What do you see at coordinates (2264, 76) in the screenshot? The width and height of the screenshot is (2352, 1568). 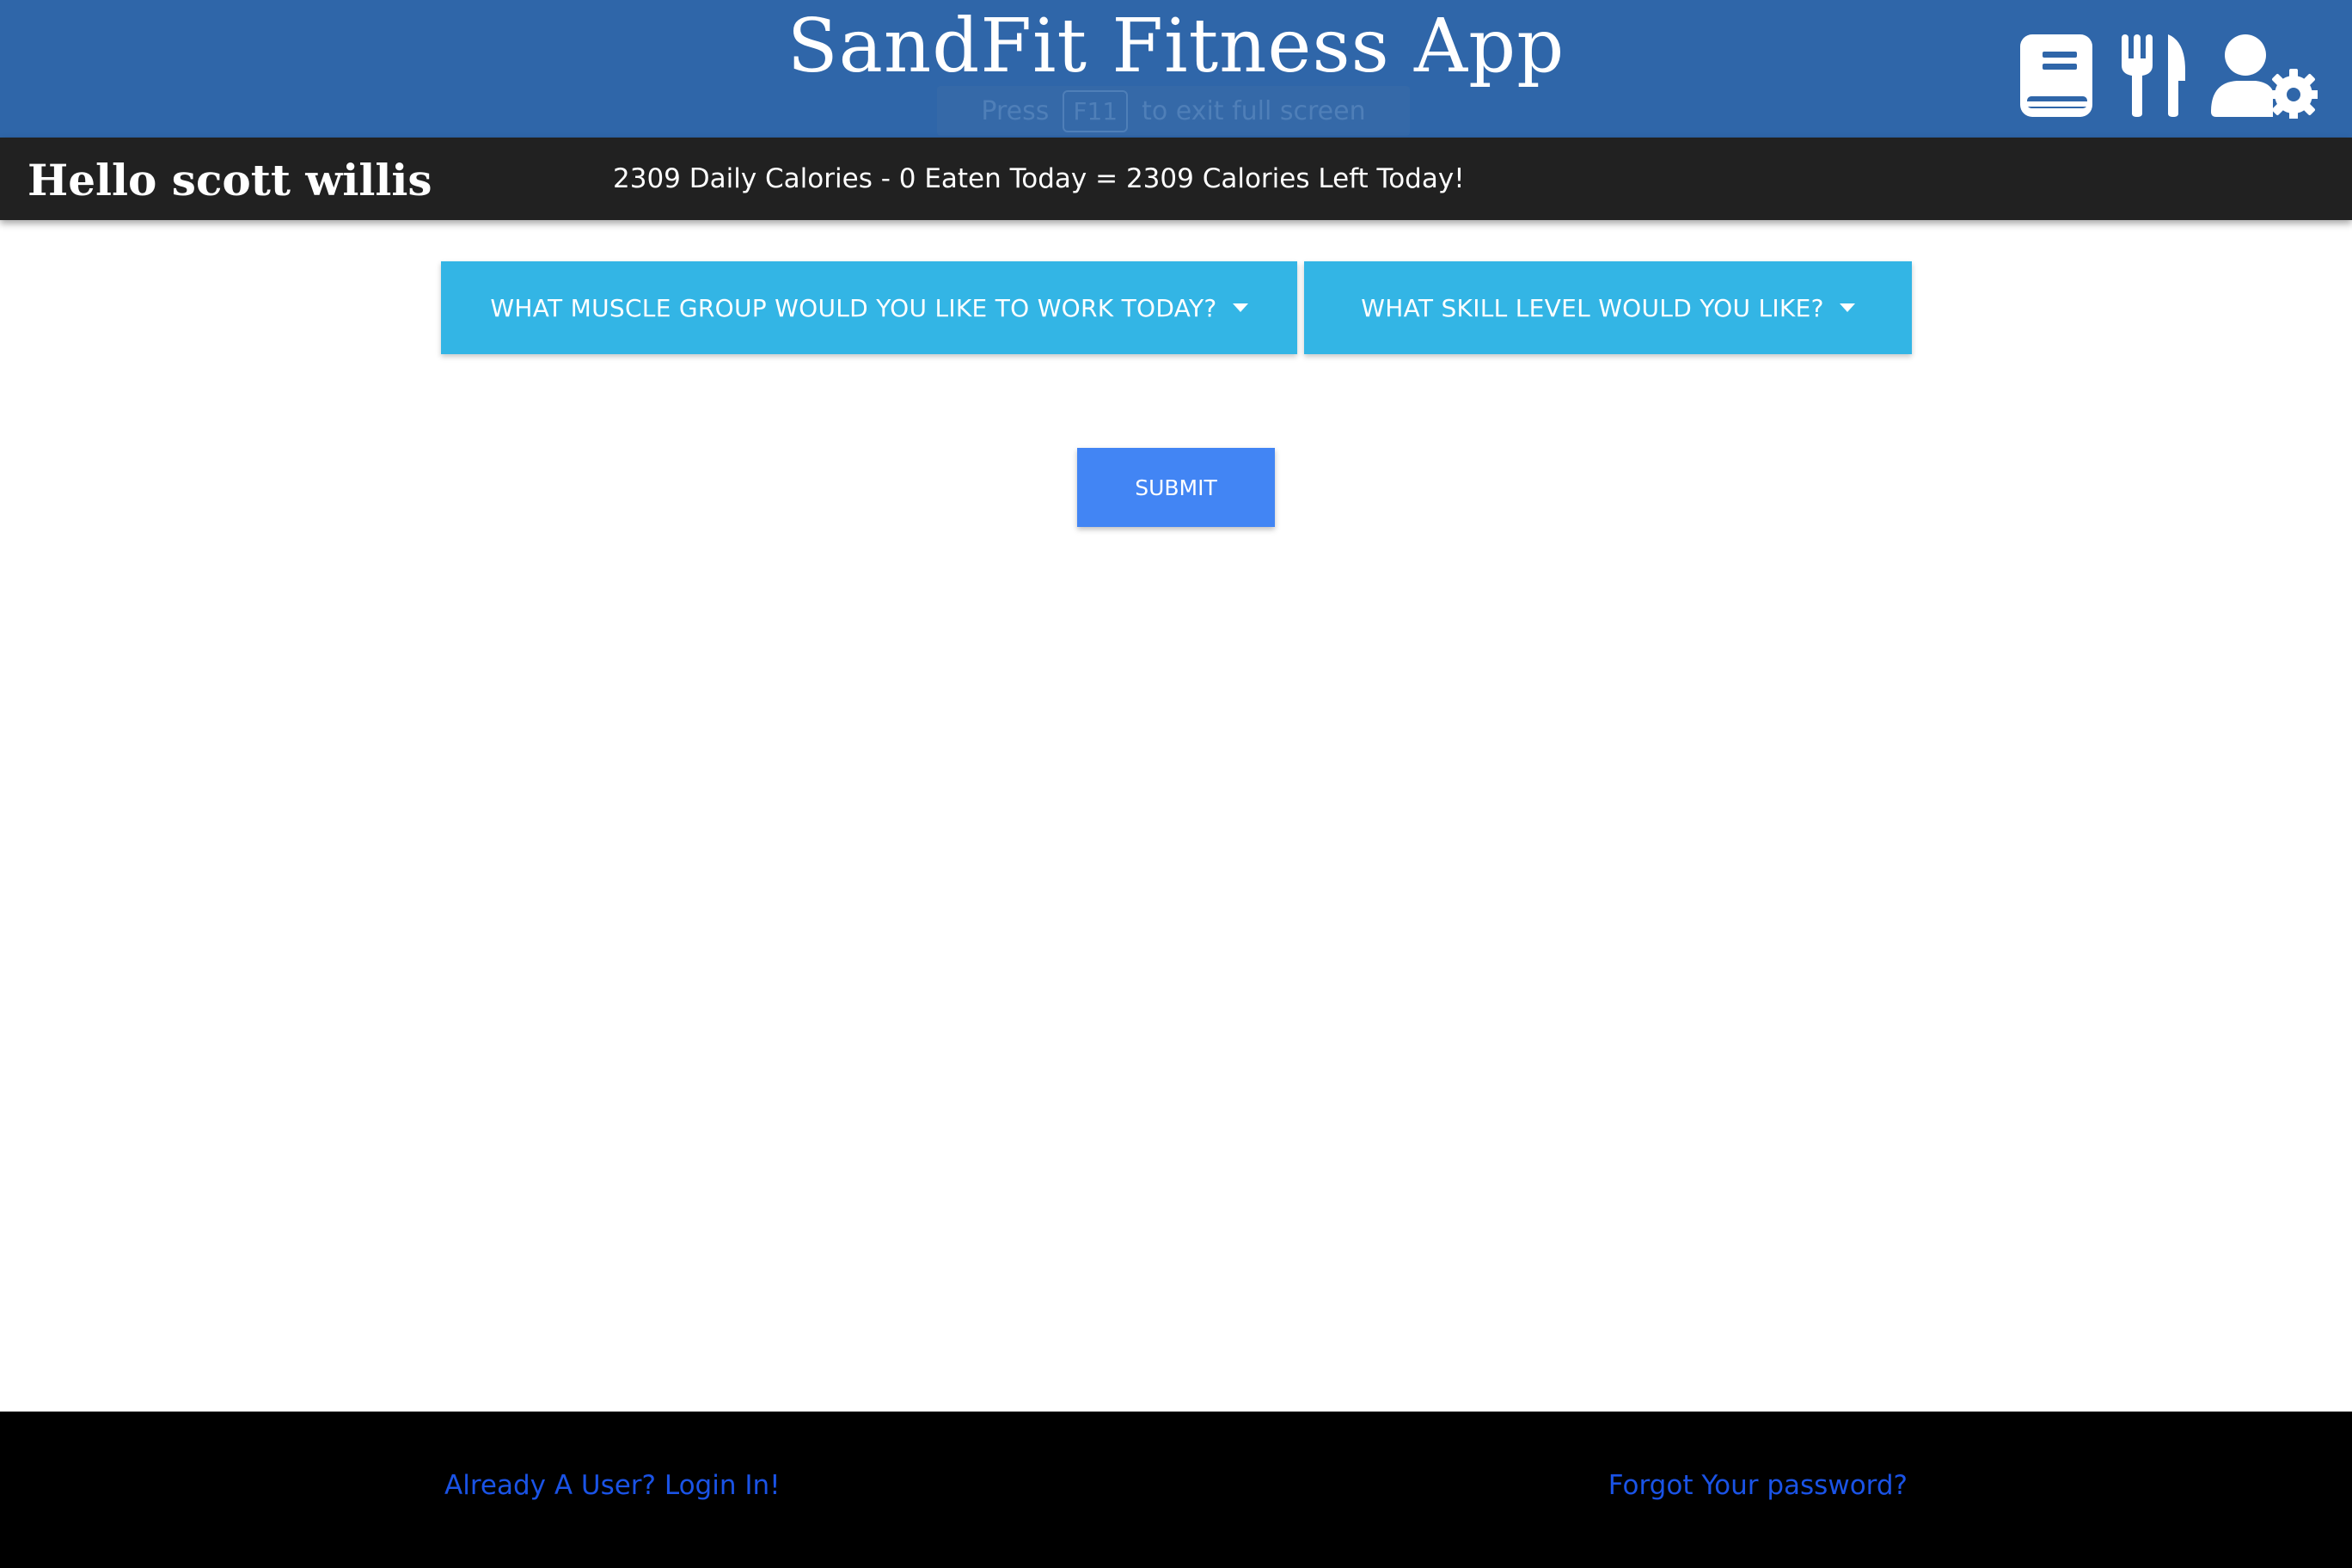 I see `user-settings-icon` at bounding box center [2264, 76].